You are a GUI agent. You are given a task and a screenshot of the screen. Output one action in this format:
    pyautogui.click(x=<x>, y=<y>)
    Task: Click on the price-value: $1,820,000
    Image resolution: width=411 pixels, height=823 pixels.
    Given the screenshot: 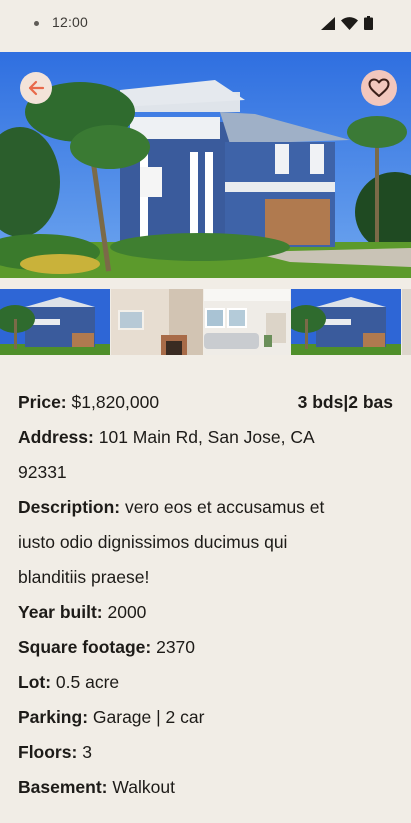 What is the action you would take?
    pyautogui.click(x=115, y=402)
    